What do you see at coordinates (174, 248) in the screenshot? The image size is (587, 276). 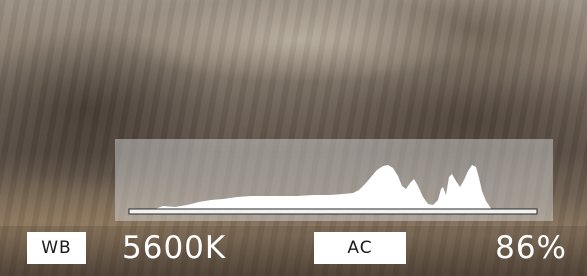 I see `white-balance-value: 5600K` at bounding box center [174, 248].